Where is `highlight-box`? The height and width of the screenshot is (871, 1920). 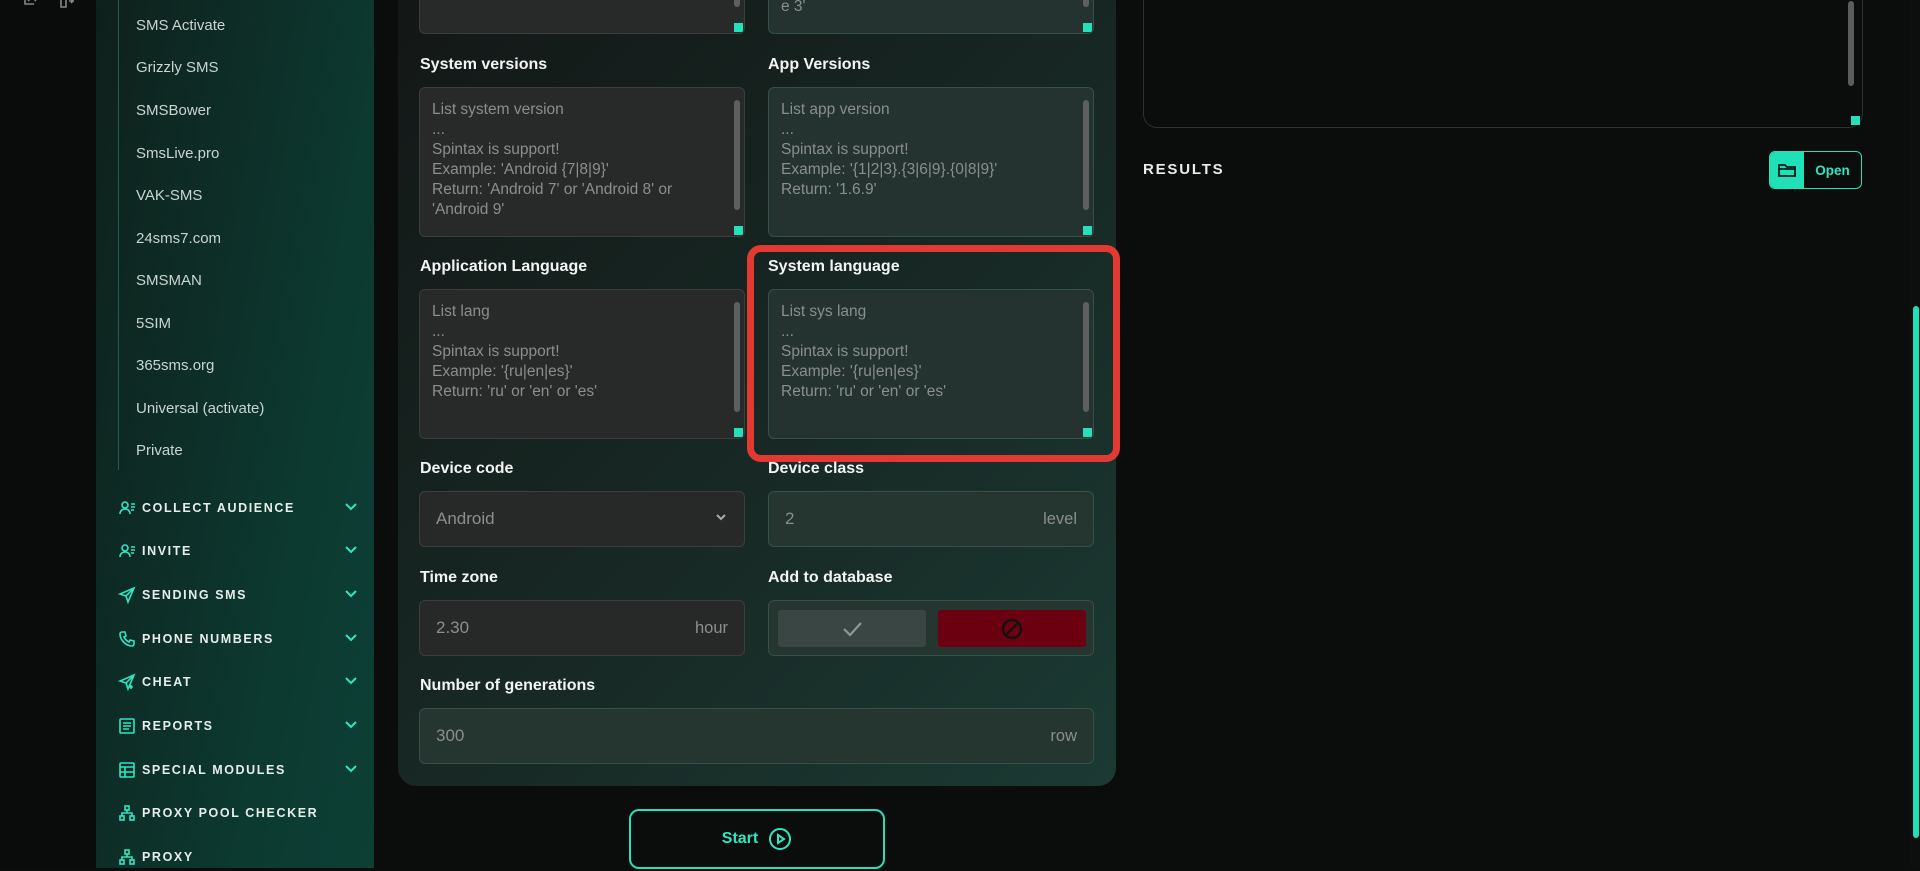
highlight-box is located at coordinates (933, 353).